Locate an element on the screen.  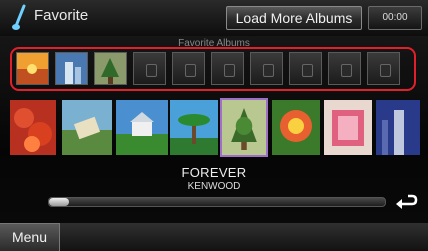
load-more-albums-button: Load More Albums is located at coordinates (294, 18).